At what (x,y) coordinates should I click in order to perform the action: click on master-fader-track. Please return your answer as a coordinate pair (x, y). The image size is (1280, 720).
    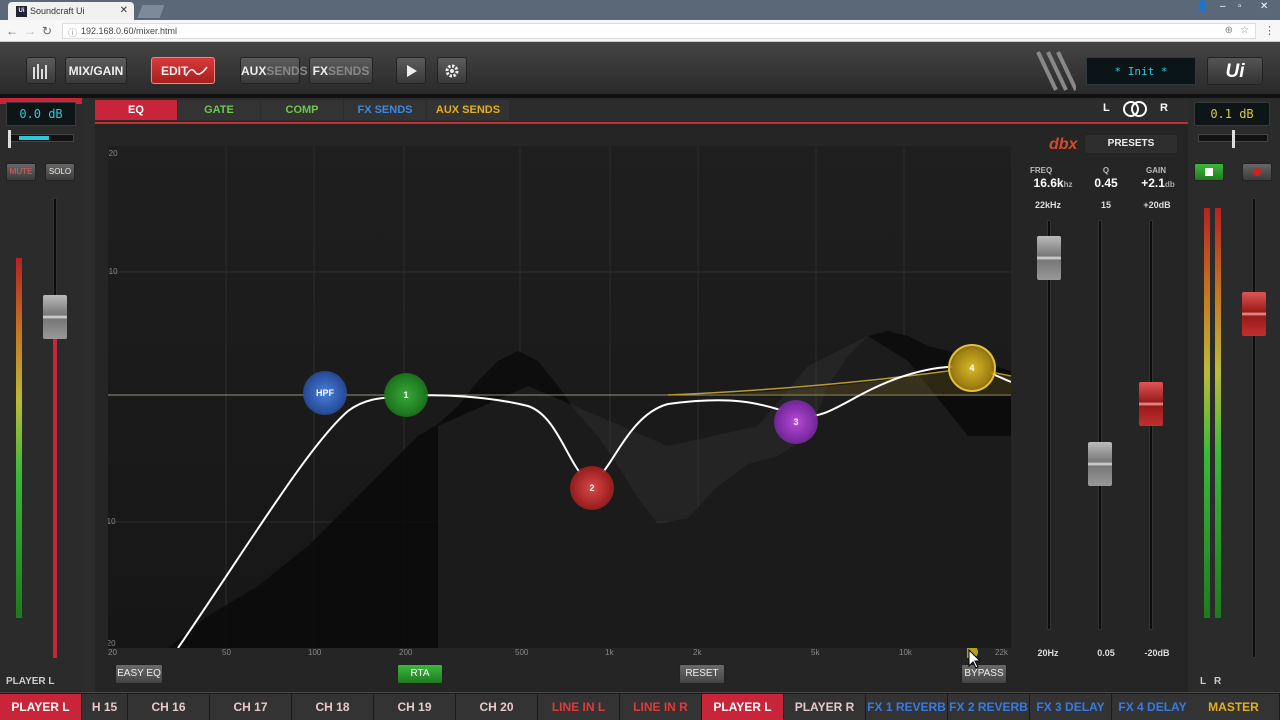
    Looking at the image, I should click on (1254, 428).